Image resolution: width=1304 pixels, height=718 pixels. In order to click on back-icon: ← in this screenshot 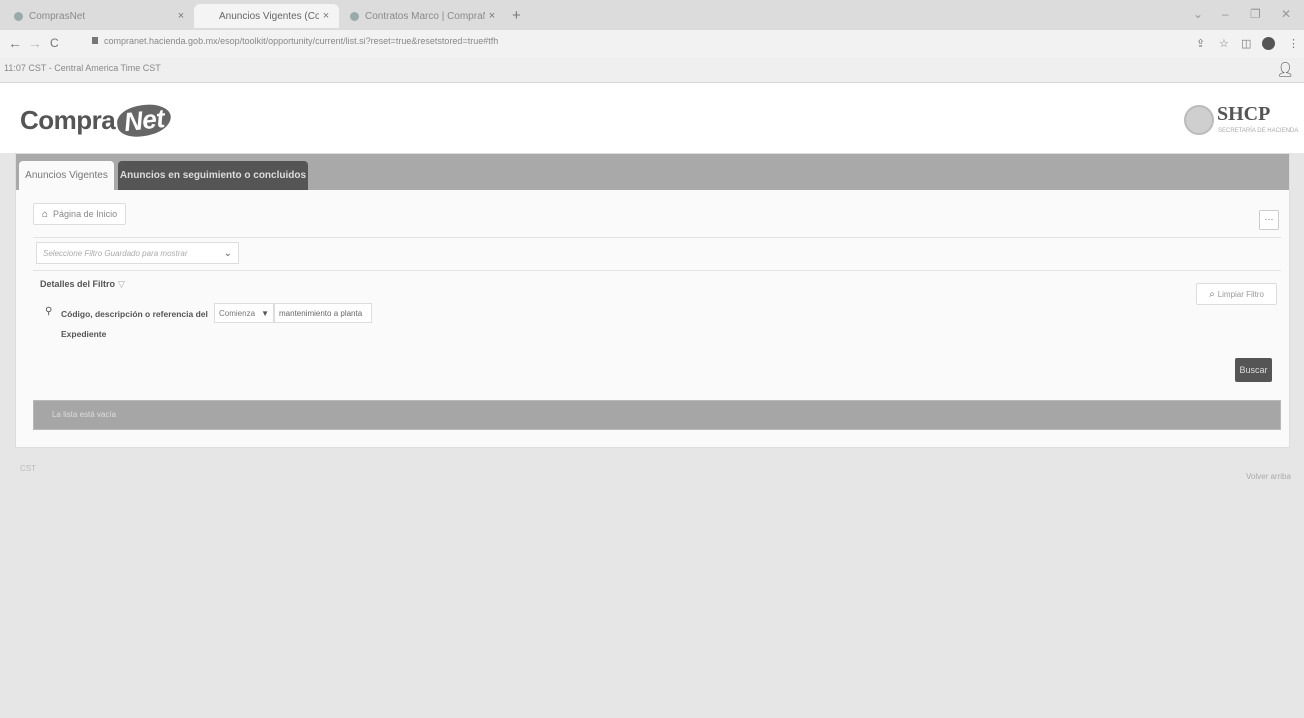, I will do `click(15, 43)`.